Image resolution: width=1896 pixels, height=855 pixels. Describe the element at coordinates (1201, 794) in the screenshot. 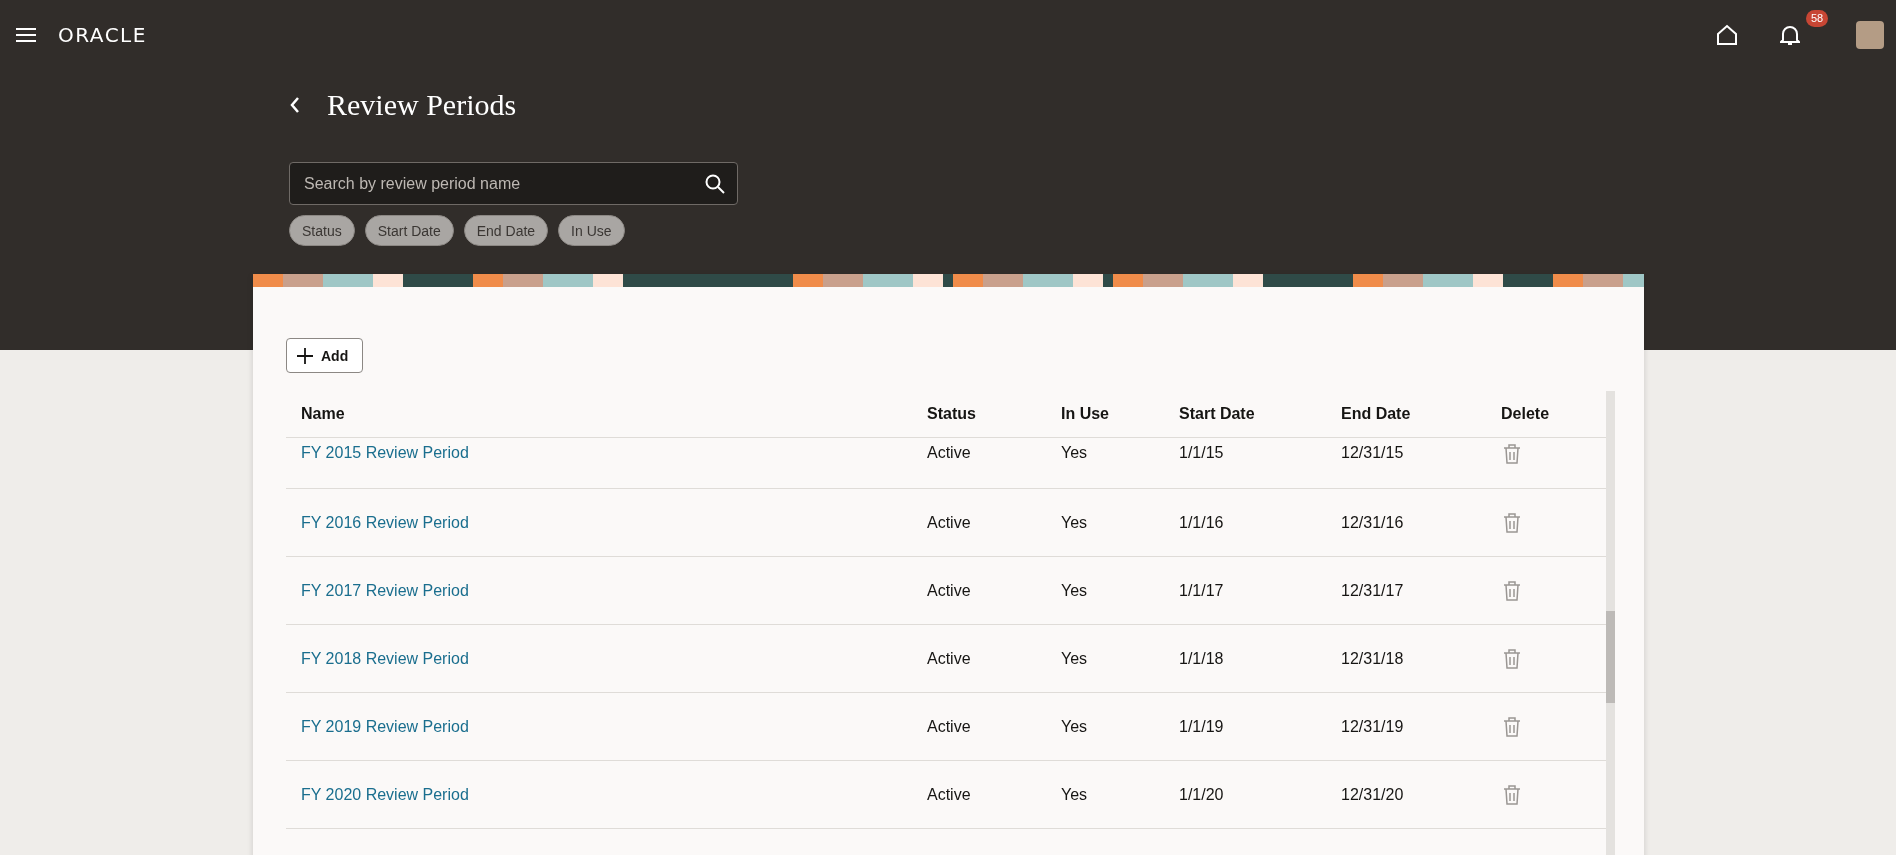

I see `table-cell-text: 1/1/20` at that location.